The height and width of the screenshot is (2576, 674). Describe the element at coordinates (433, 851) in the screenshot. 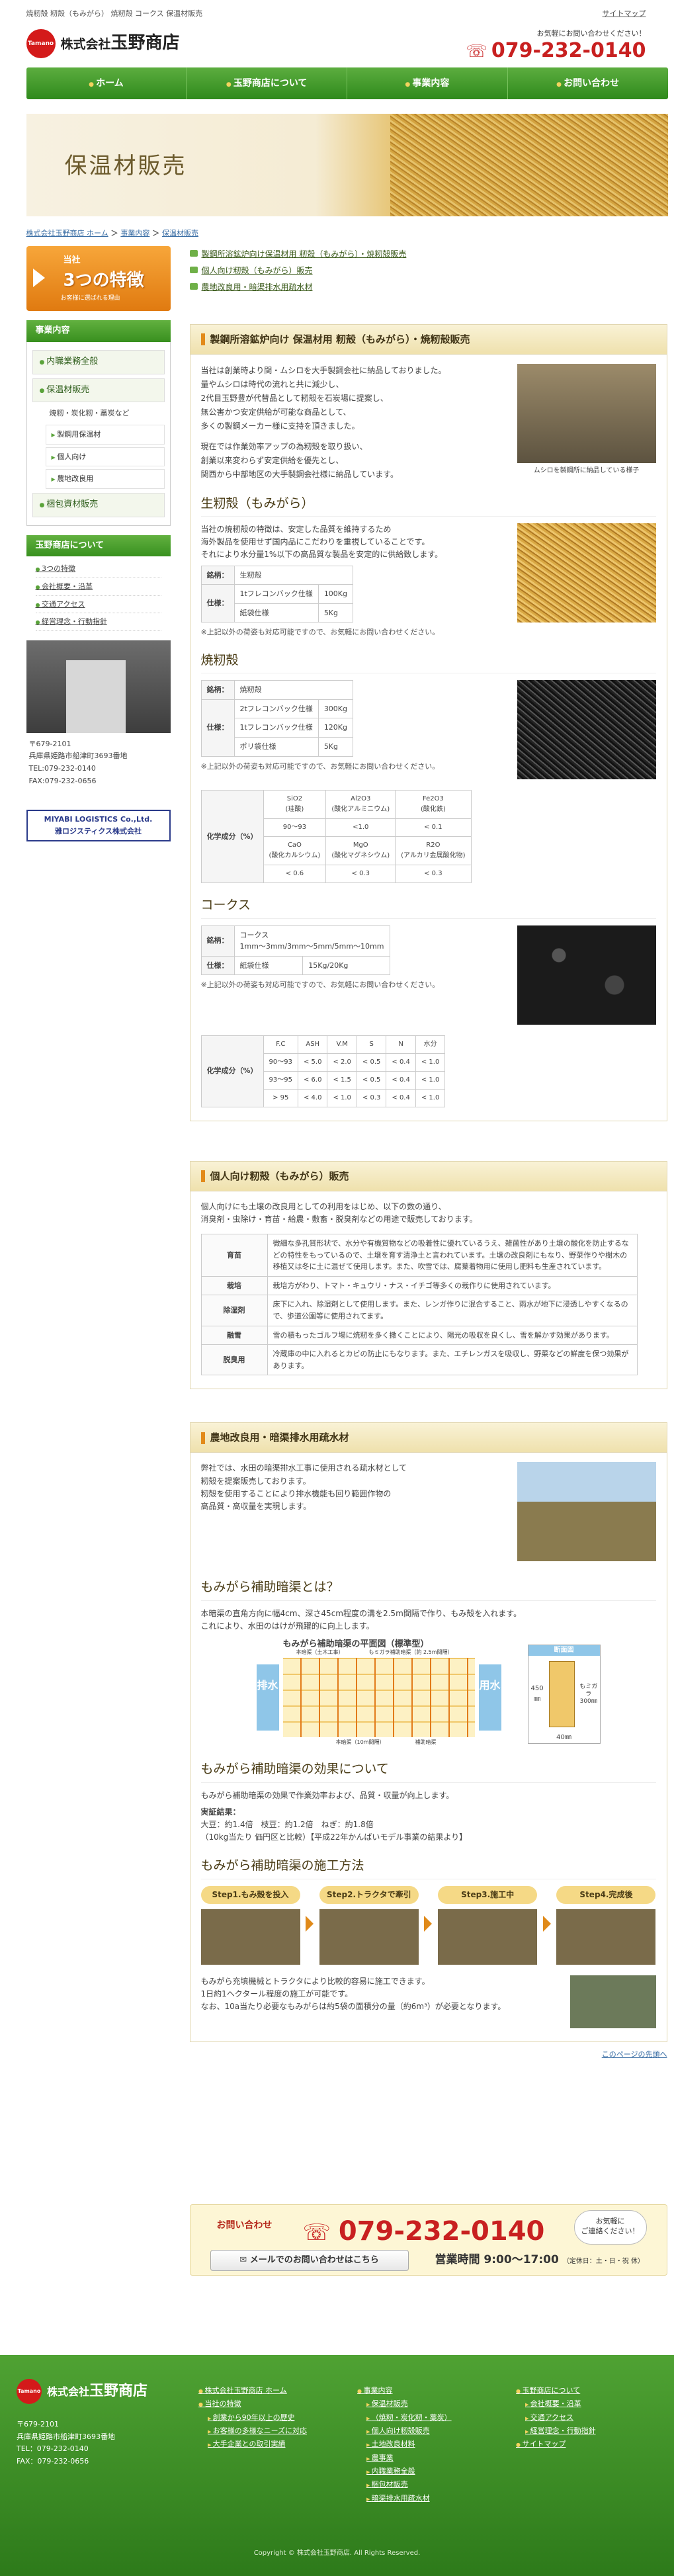

I see `chem-head: R2O (アルカリ金属酸化物)` at that location.